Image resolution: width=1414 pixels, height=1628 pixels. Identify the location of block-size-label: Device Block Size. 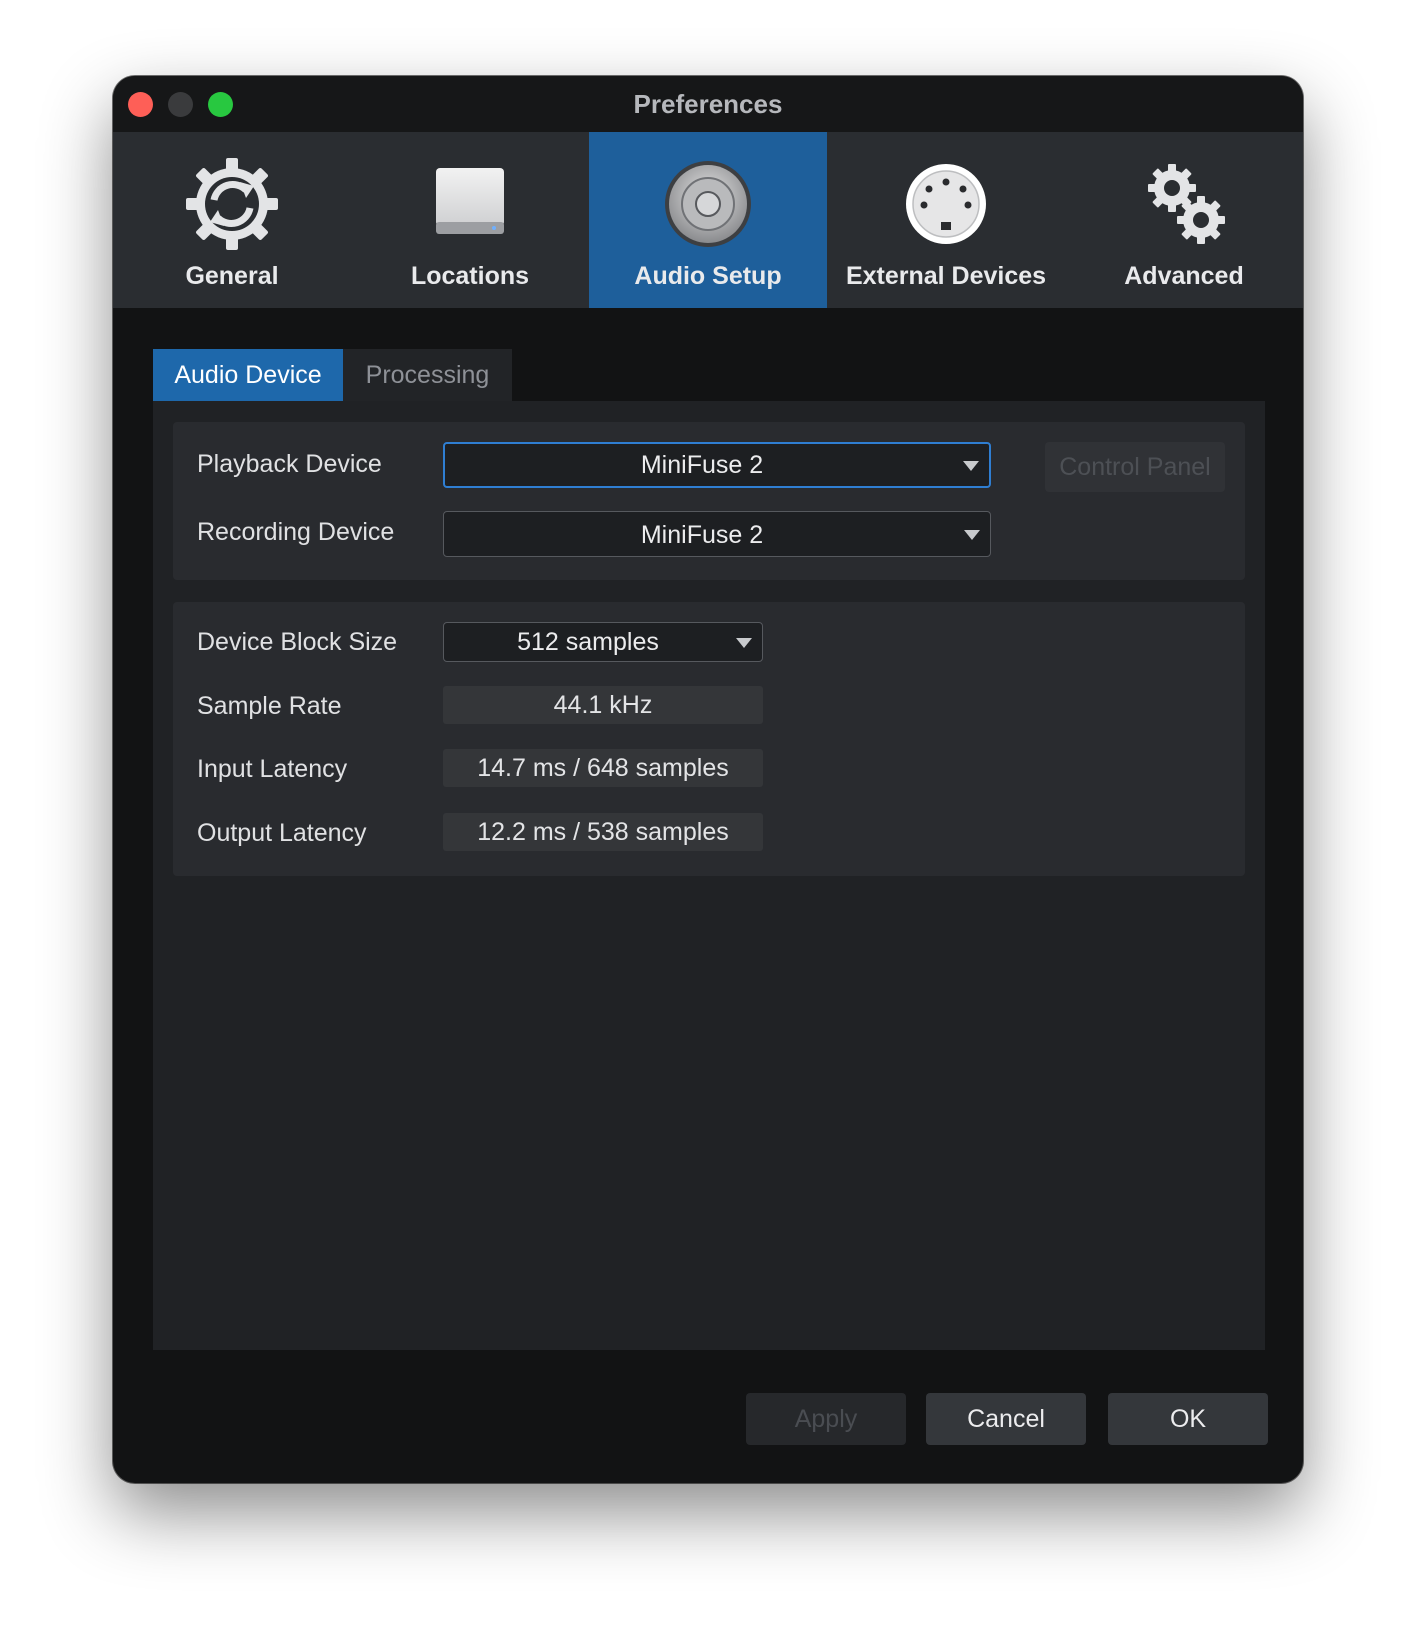
(297, 642).